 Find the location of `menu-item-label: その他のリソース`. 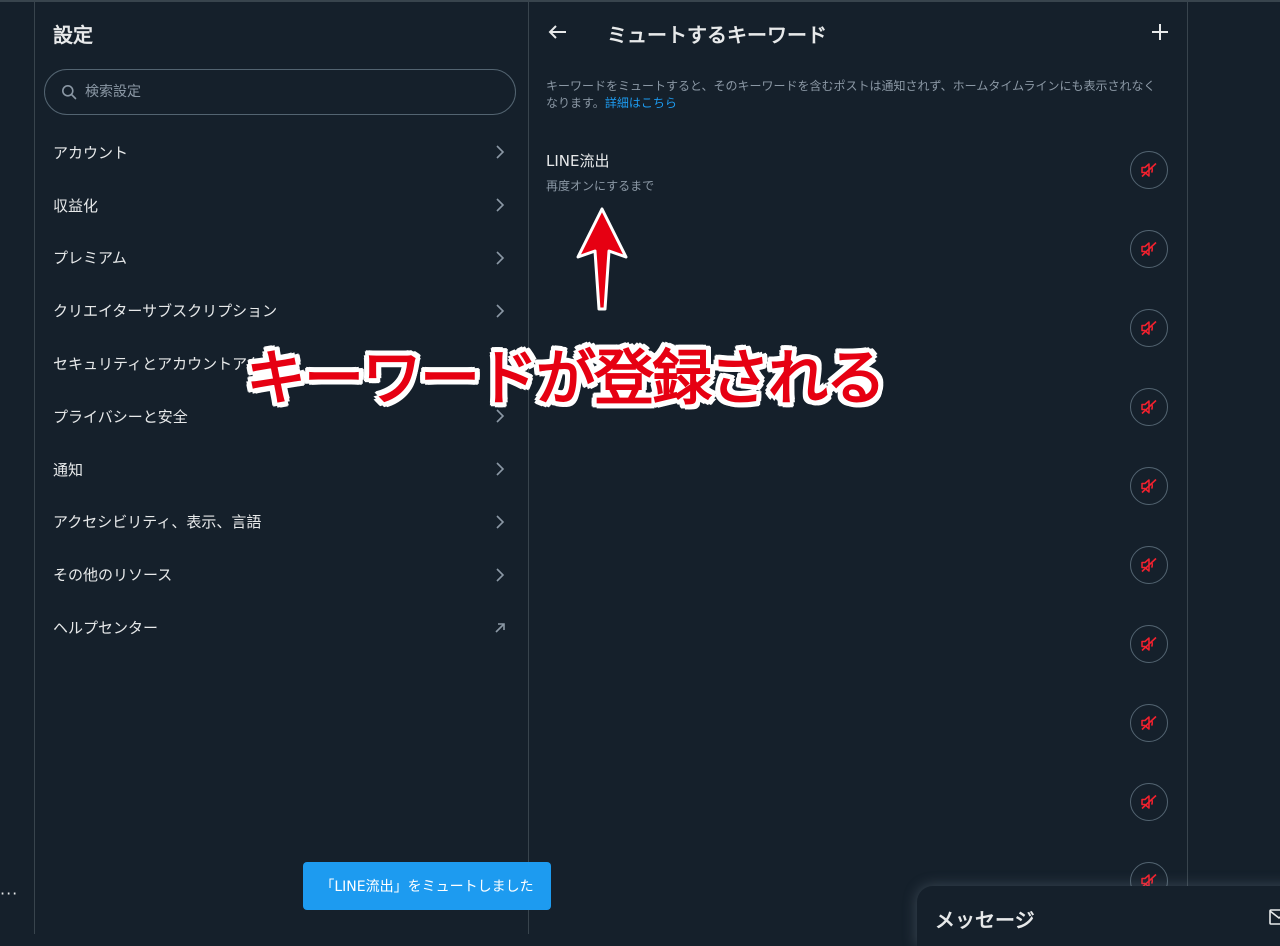

menu-item-label: その他のリソース is located at coordinates (113, 575).